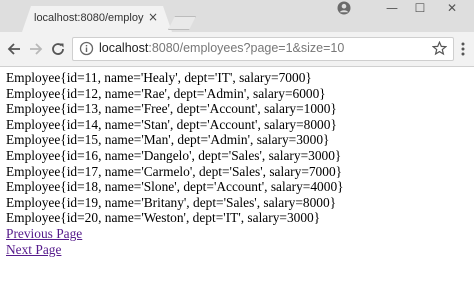  I want to click on info-icon, so click(86, 48).